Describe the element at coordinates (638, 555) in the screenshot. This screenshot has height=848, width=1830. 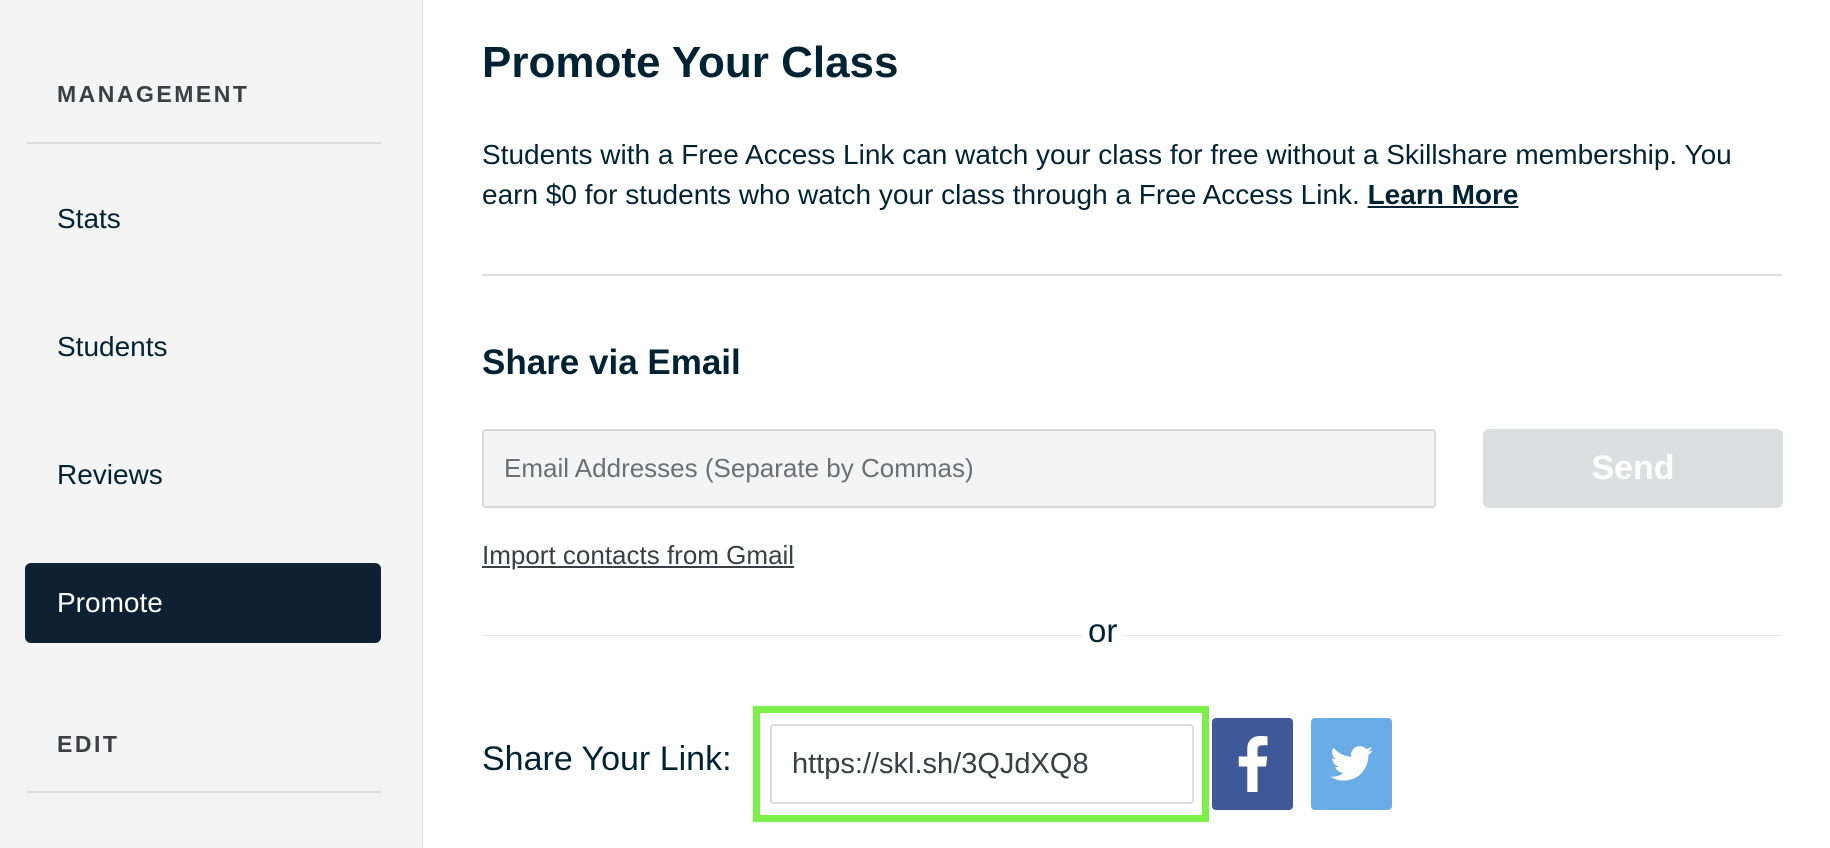
I see `import-gmail-contacts-link: Import contacts from Gmail` at that location.